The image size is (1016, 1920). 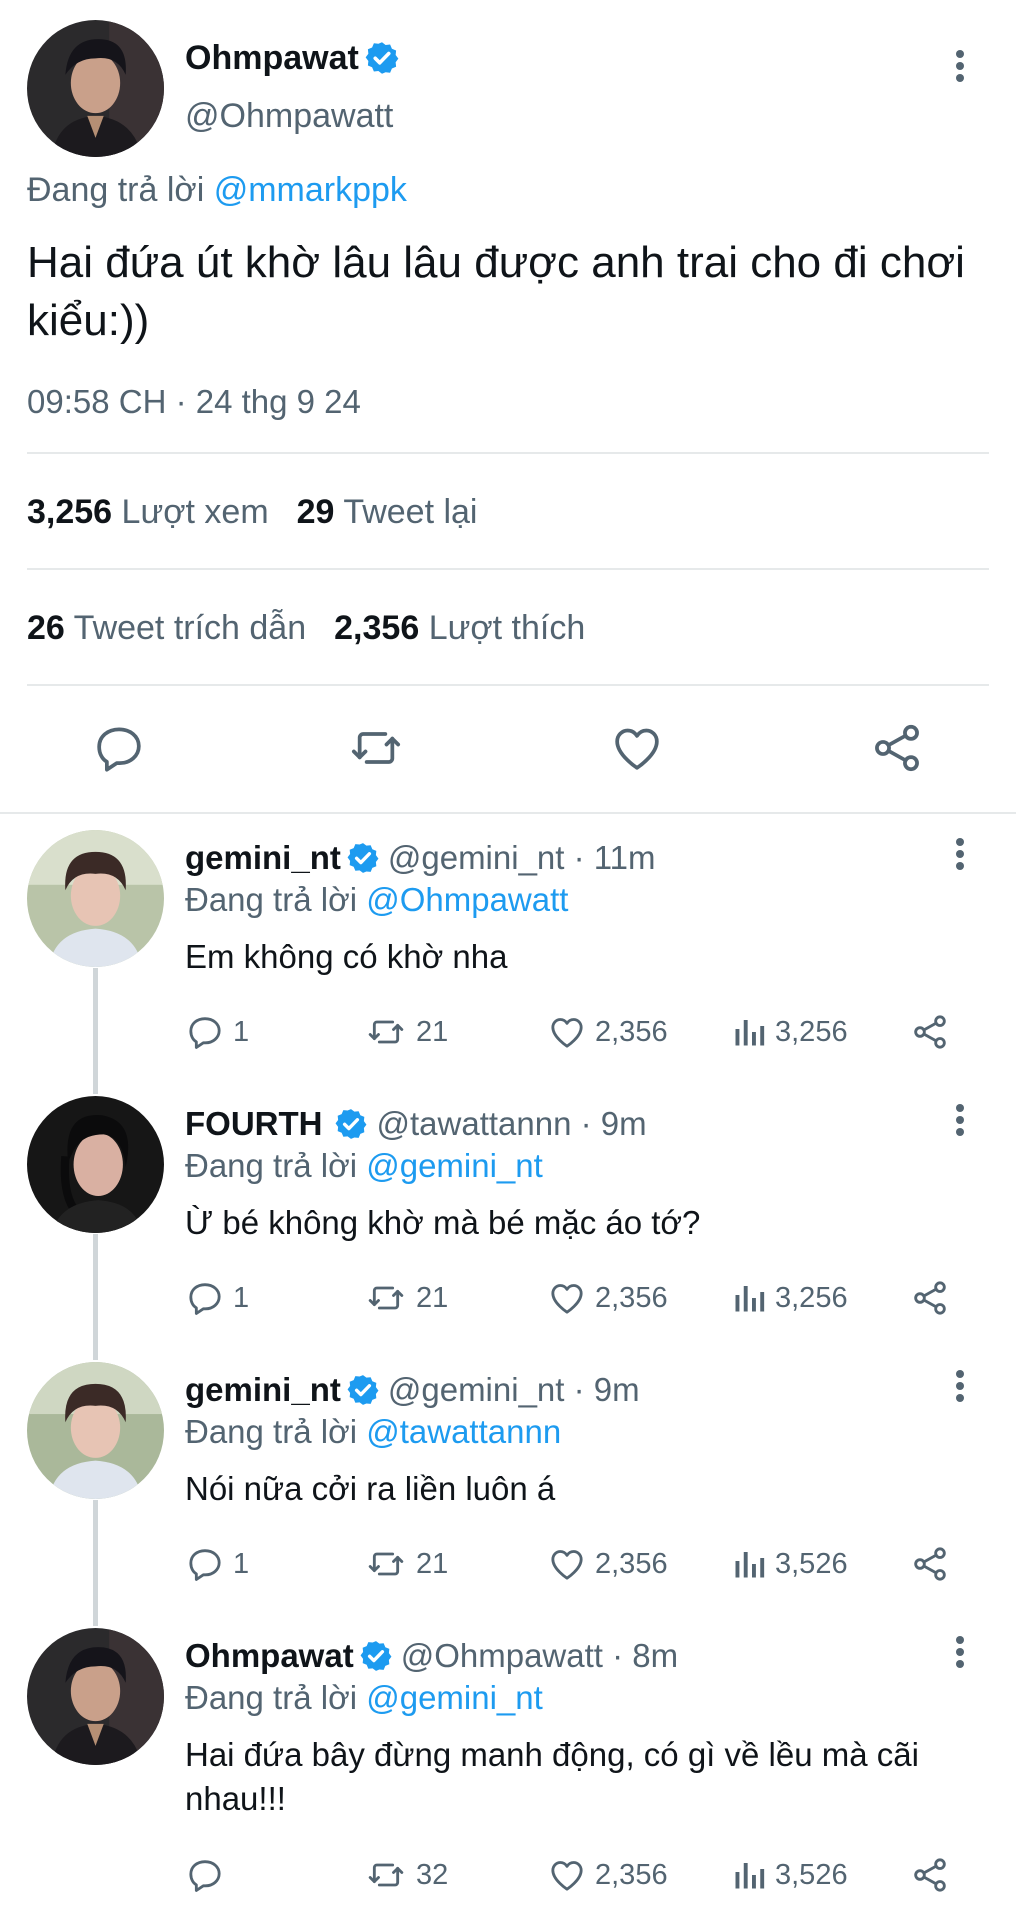 I want to click on reply-header: Ohmpawat @Ohmpawatt · 8m, so click(x=431, y=1656).